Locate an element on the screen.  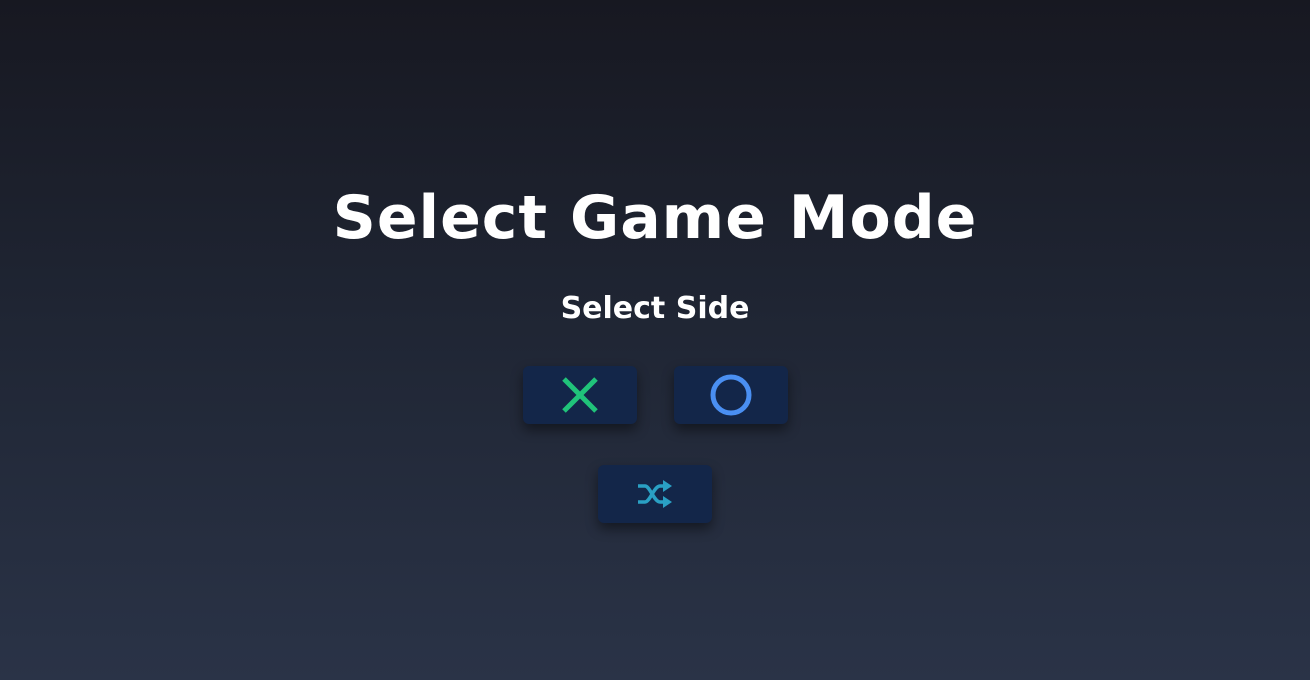
circle-icon is located at coordinates (731, 395).